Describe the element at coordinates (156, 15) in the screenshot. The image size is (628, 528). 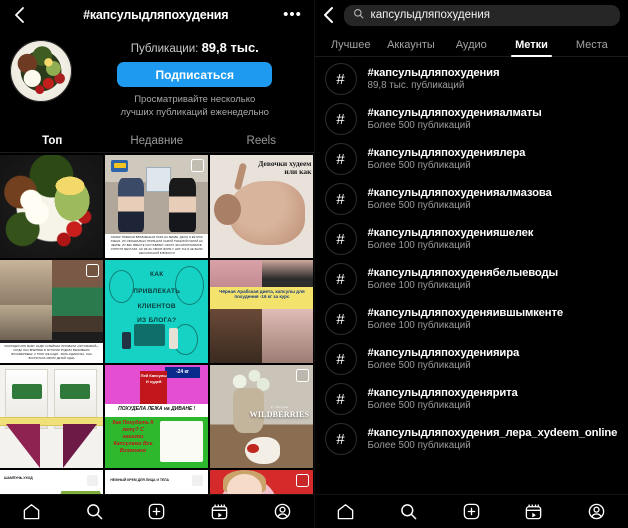
I see `page-title: #капсулыдляпохудения` at that location.